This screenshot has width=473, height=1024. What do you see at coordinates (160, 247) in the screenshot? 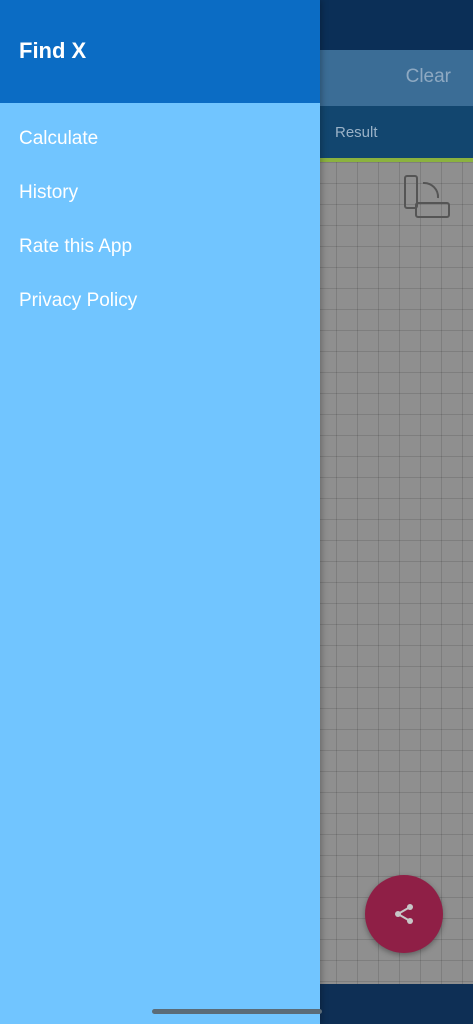
I see `drawer-item-rate-app: Rate this App` at bounding box center [160, 247].